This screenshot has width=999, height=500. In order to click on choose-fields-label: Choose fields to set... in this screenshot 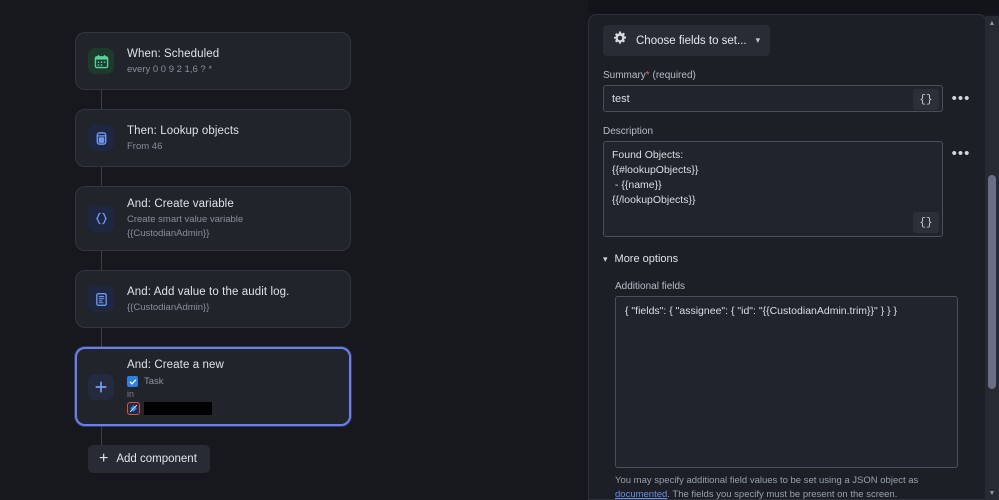, I will do `click(691, 40)`.